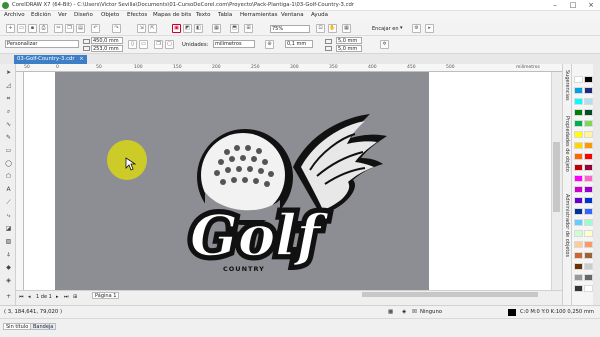 The image size is (600, 337). Describe the element at coordinates (390, 312) in the screenshot. I see `document-color-icon: ▦` at that location.